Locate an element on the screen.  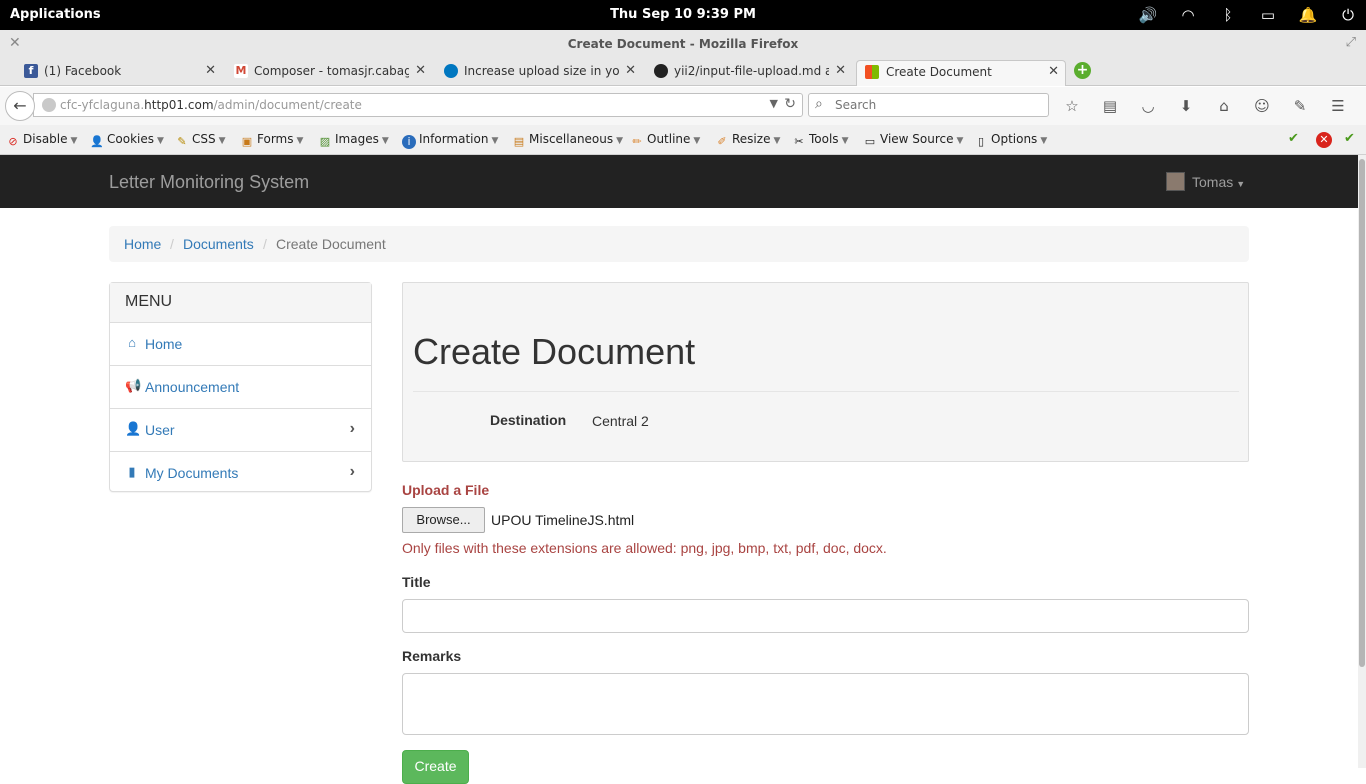
bullhorn-icon: 📢 is located at coordinates (133, 385).